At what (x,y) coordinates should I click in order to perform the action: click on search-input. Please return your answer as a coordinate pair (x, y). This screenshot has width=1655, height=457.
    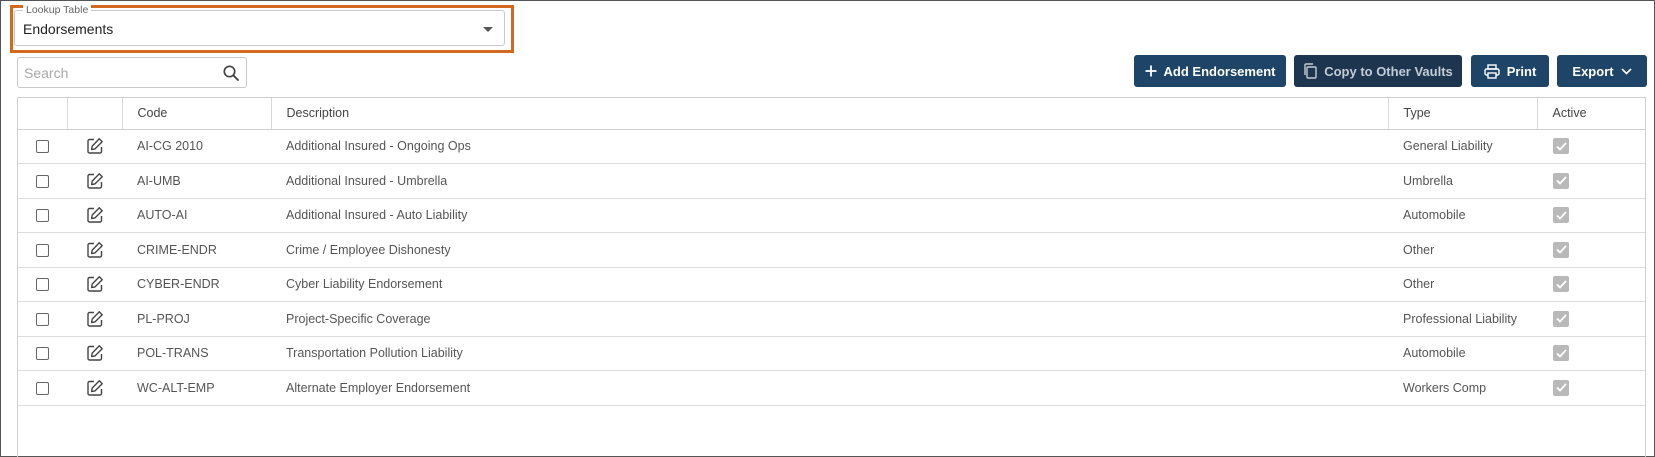
    Looking at the image, I should click on (119, 73).